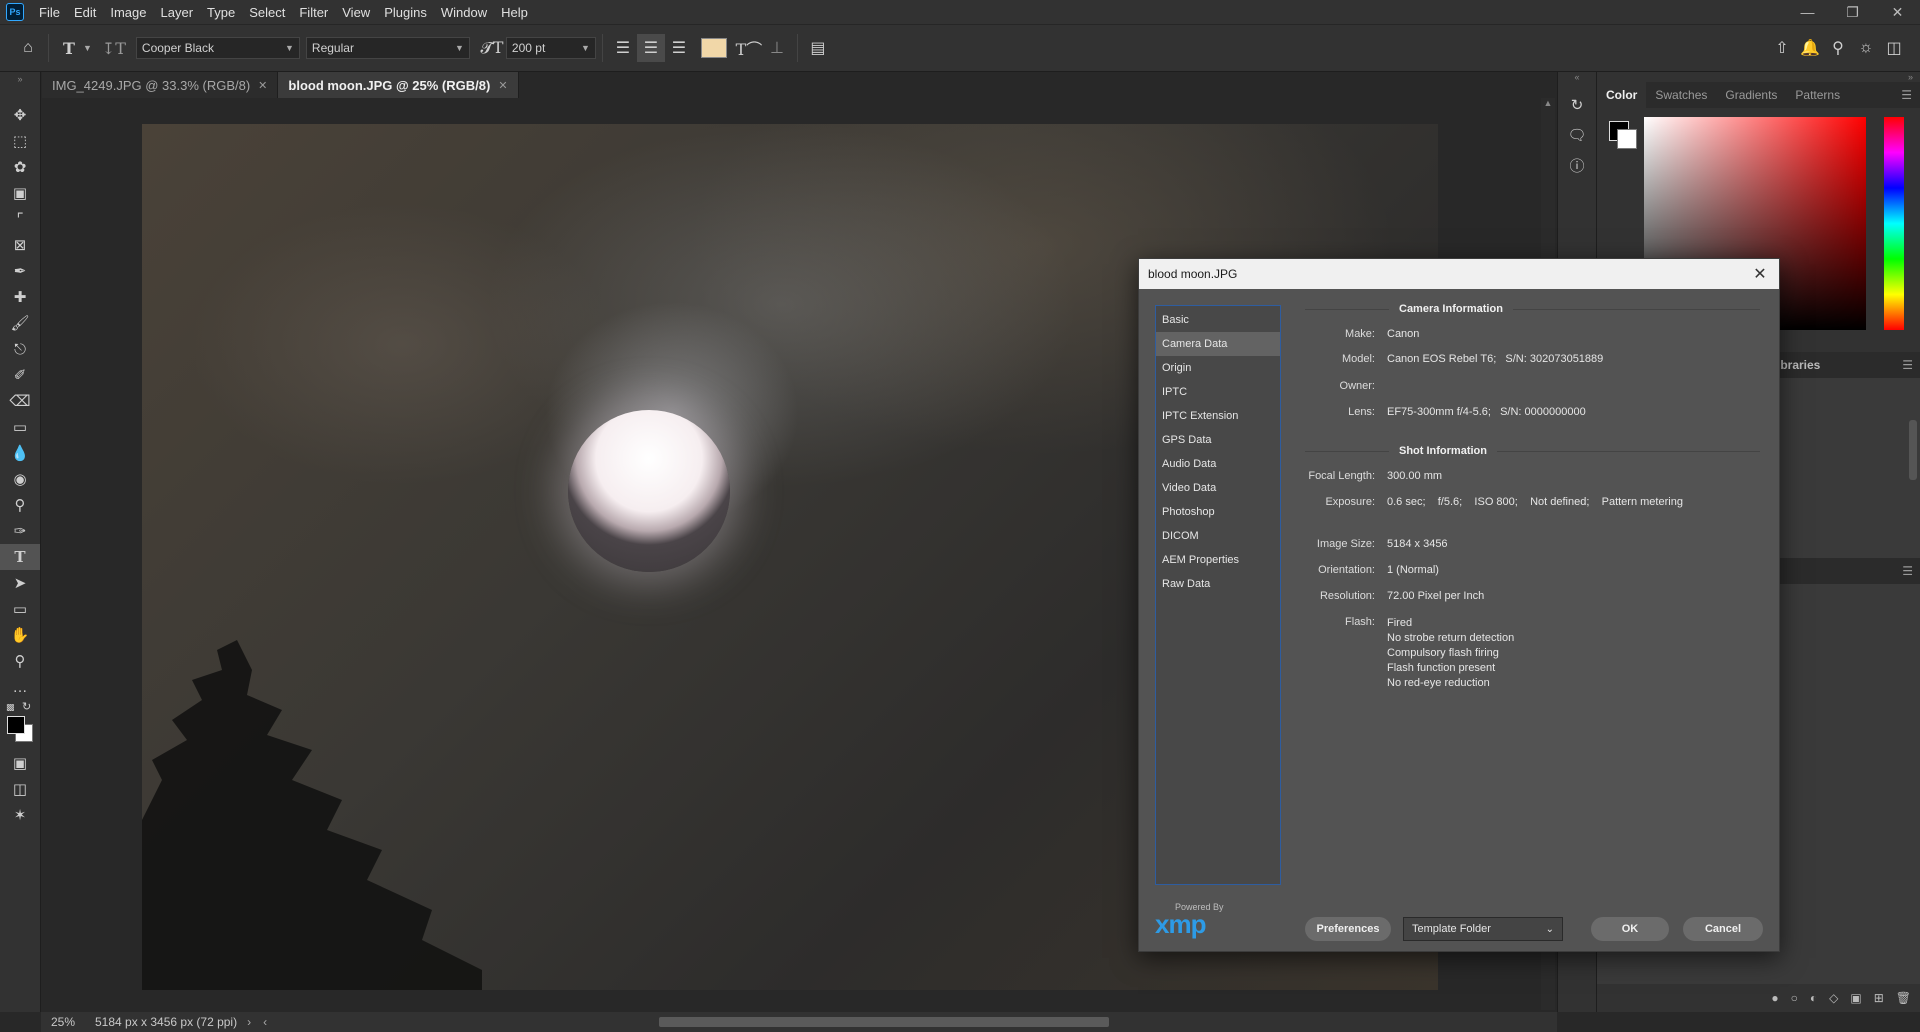 The width and height of the screenshot is (1920, 1032). Describe the element at coordinates (87, 48) in the screenshot. I see `chevron-down-icon: ▼` at that location.